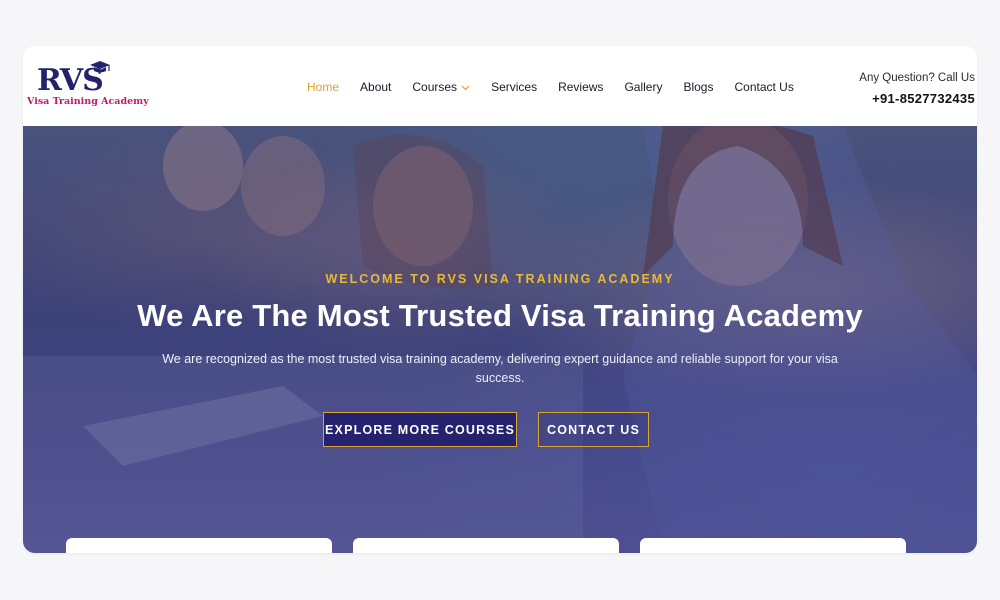 Image resolution: width=1000 pixels, height=600 pixels. I want to click on nav-item-home: Home, so click(323, 87).